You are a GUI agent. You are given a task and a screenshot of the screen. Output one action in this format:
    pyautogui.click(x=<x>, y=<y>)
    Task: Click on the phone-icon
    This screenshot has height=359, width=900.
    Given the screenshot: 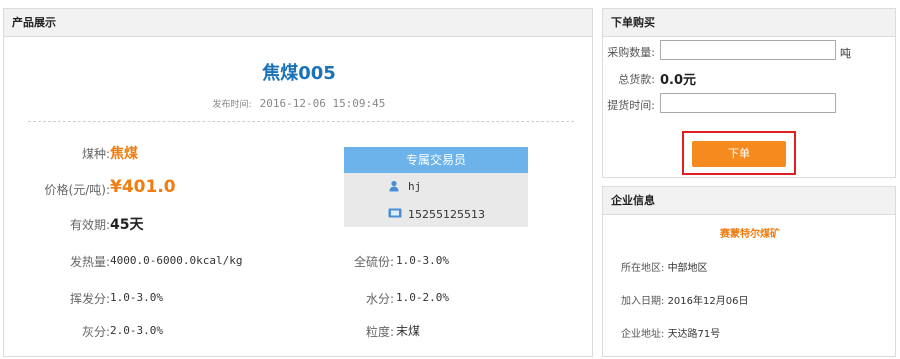 What is the action you would take?
    pyautogui.click(x=395, y=213)
    